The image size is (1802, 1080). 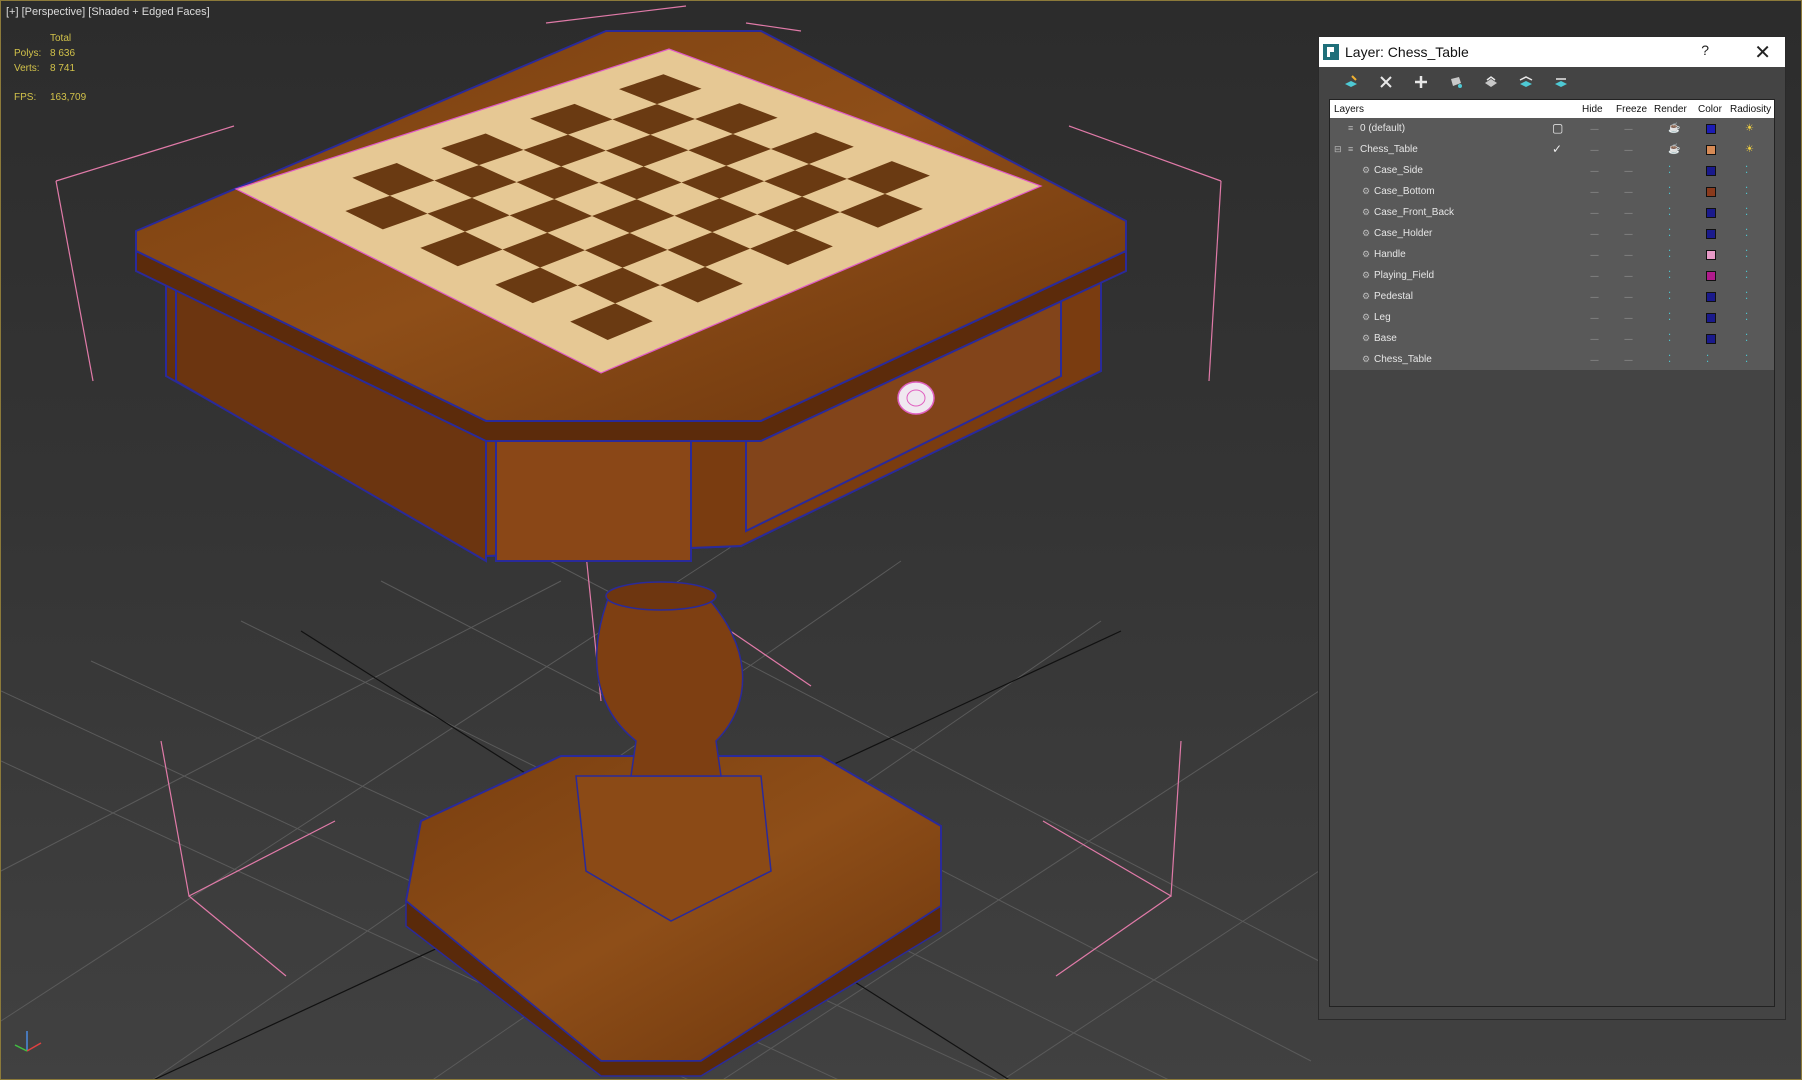 I want to click on layer-name: Base, so click(x=1385, y=338).